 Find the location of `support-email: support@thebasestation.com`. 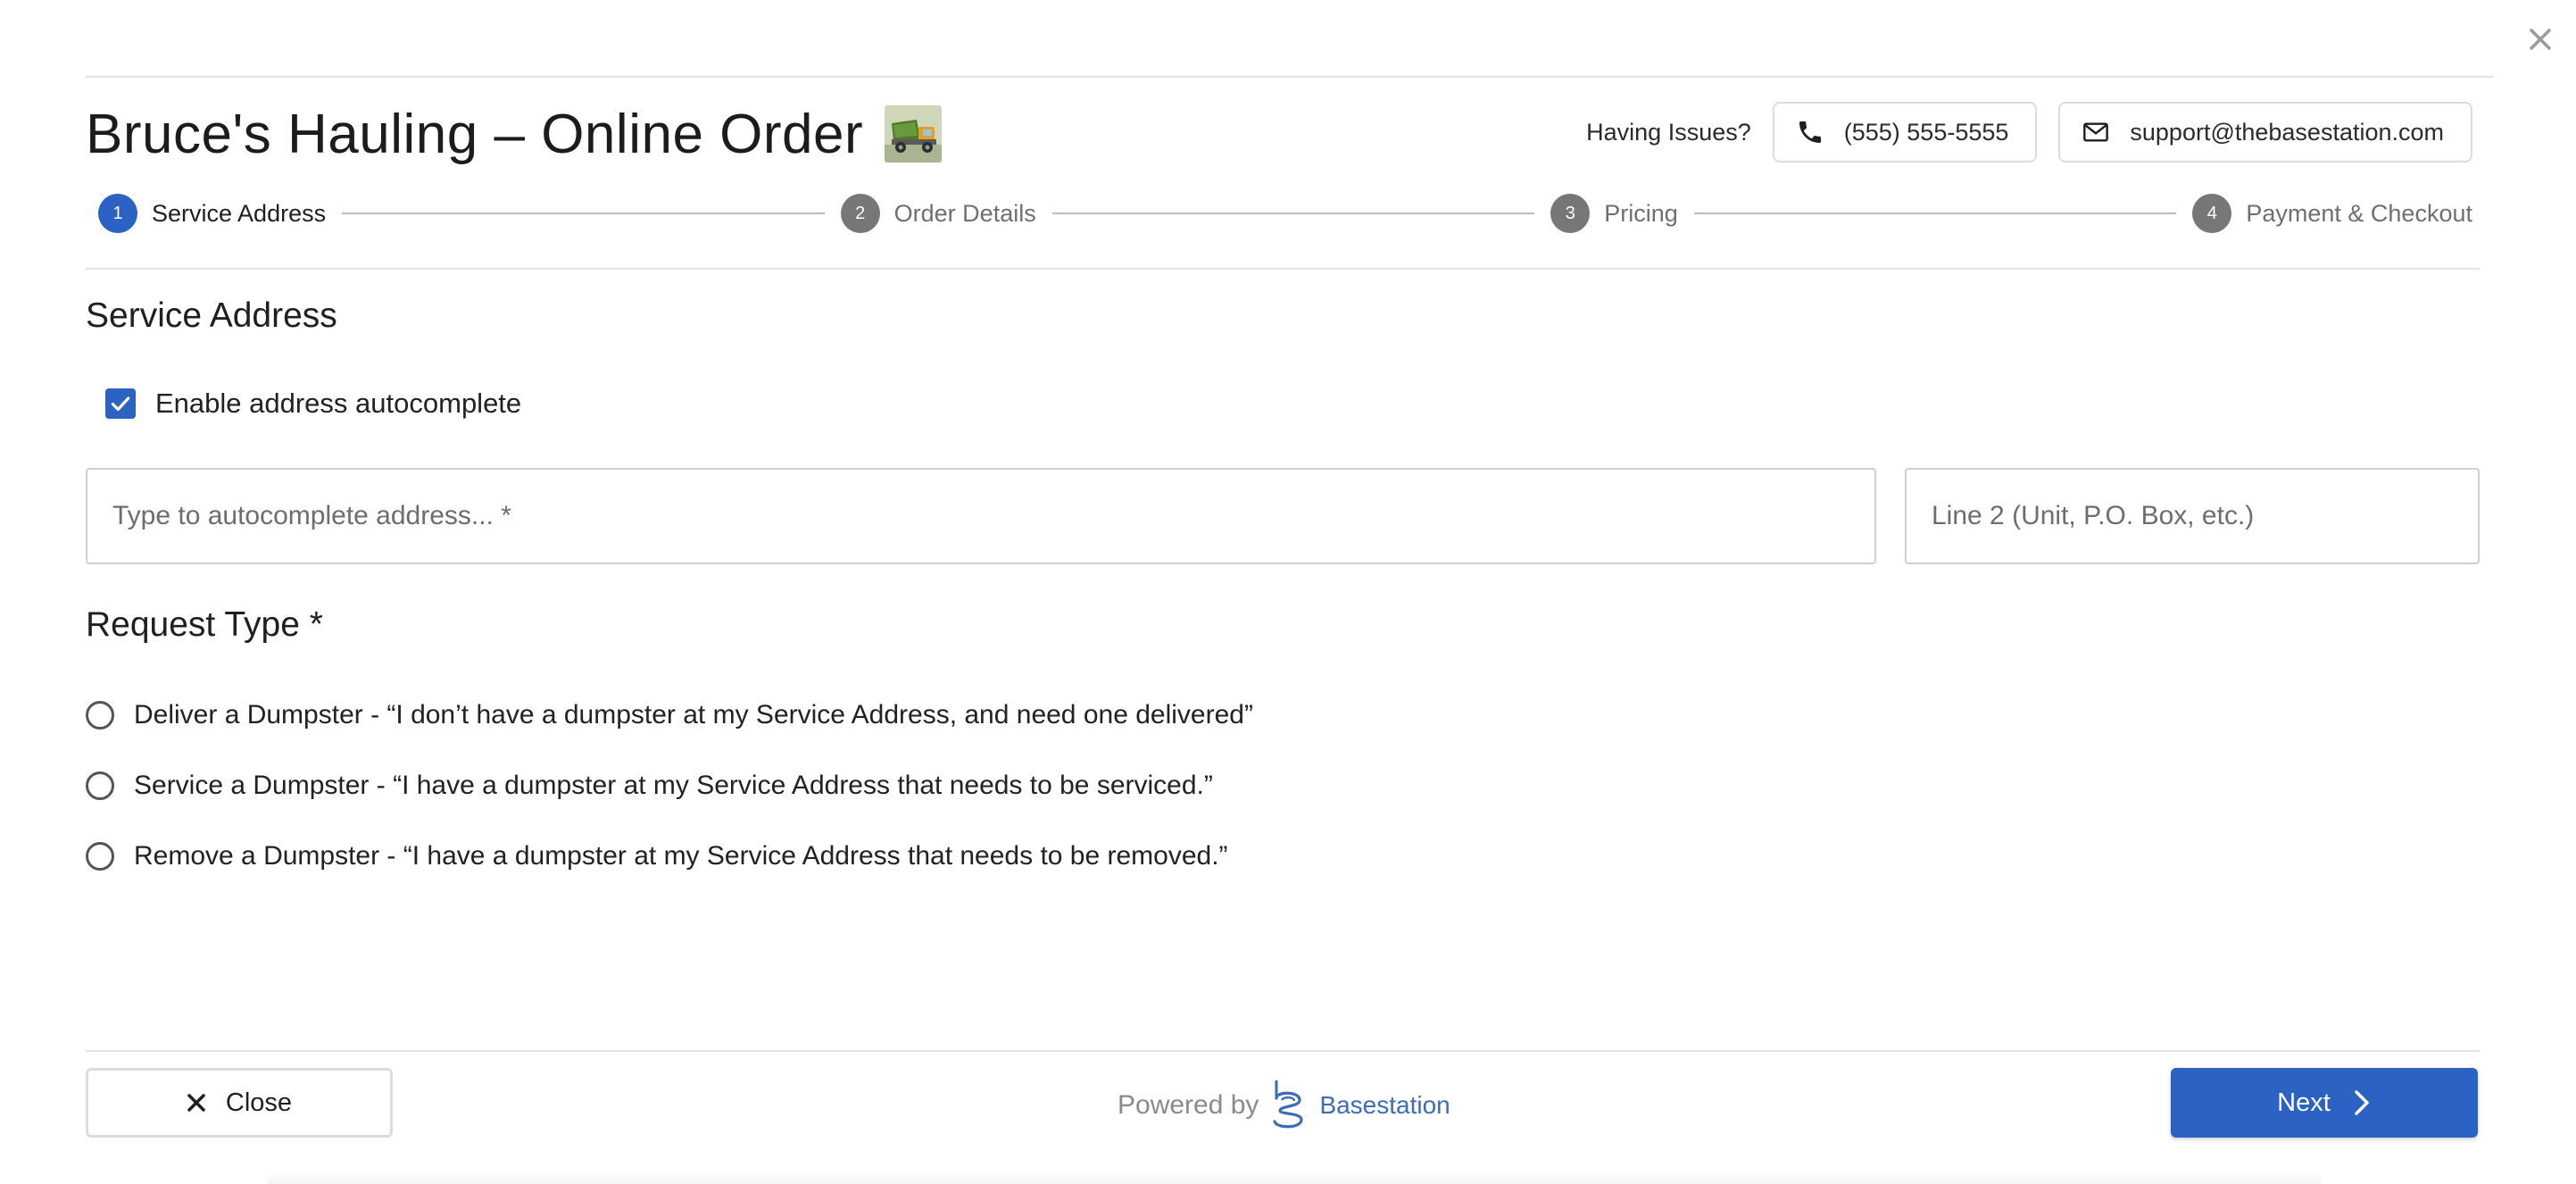

support-email: support@thebasestation.com is located at coordinates (2287, 132).